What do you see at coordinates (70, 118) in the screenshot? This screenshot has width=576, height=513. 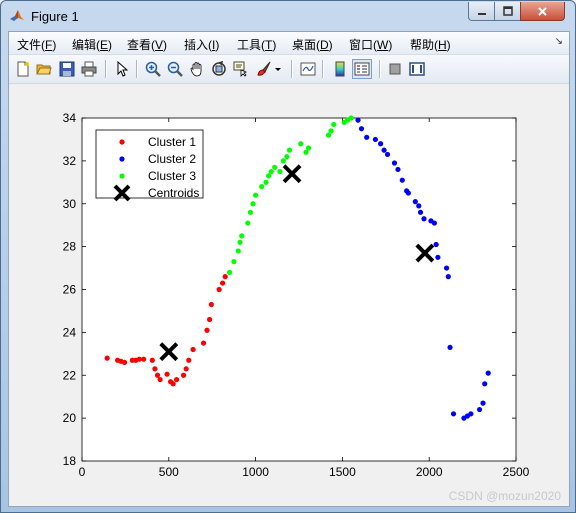 I see `y-tick-label: 34` at bounding box center [70, 118].